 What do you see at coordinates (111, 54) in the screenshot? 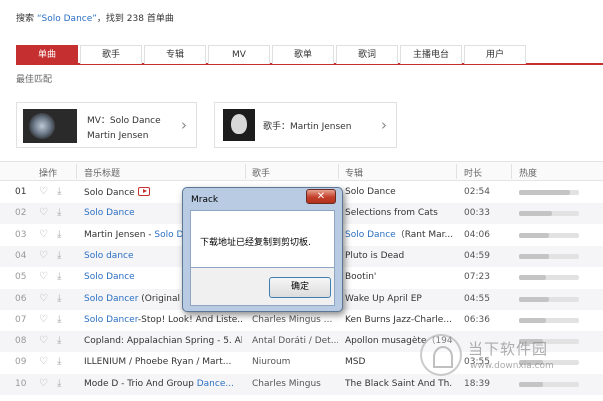
I see `tab-artists: 歌手` at bounding box center [111, 54].